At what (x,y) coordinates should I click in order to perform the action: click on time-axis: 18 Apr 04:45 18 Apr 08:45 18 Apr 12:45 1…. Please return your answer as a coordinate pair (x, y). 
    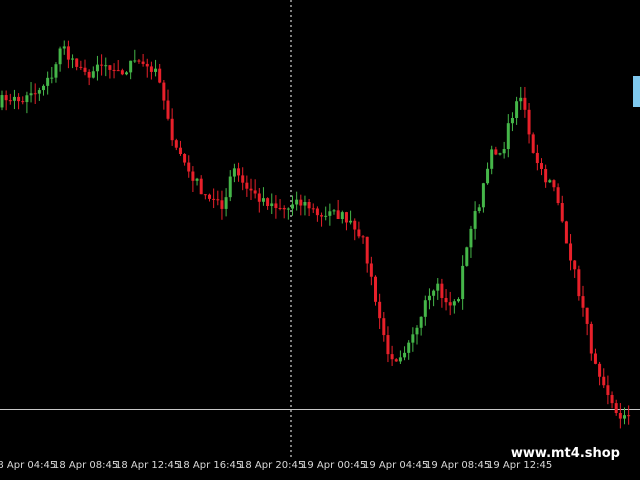
    Looking at the image, I should click on (320, 469).